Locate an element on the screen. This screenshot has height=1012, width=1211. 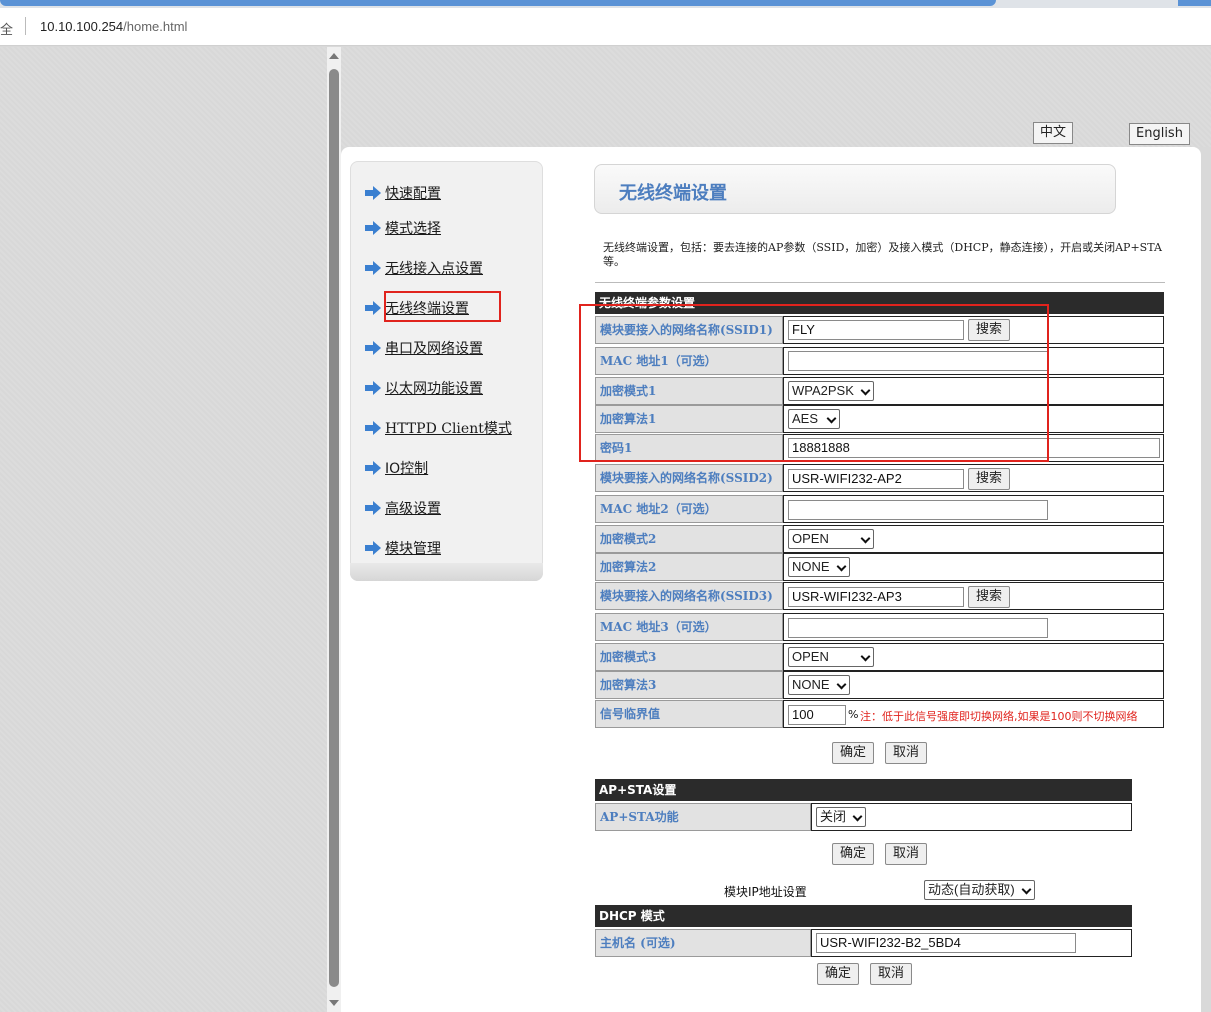
browser-tab-active is located at coordinates (498, 3).